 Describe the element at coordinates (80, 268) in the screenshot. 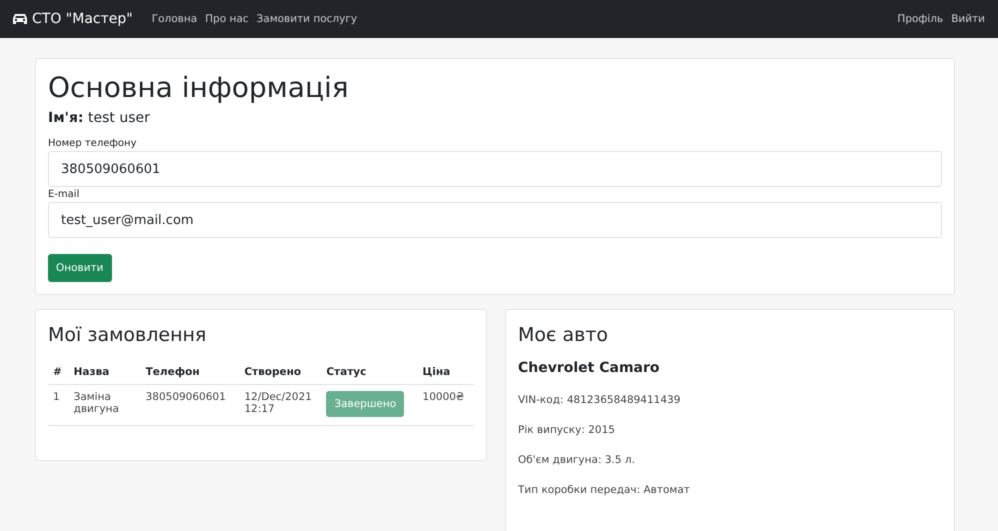

I see `update-button: Оновити` at that location.